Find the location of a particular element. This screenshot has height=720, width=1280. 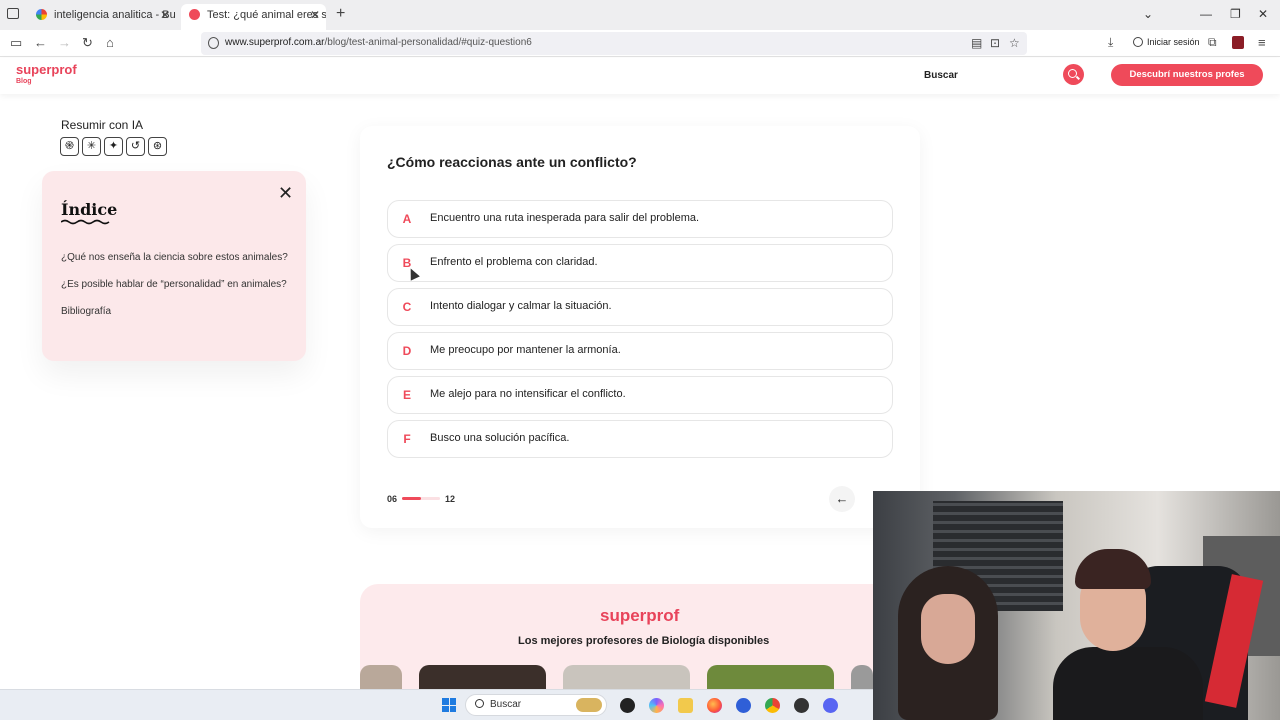

tab-title: Test: ¿qué animal eres según tu is located at coordinates (266, 15).